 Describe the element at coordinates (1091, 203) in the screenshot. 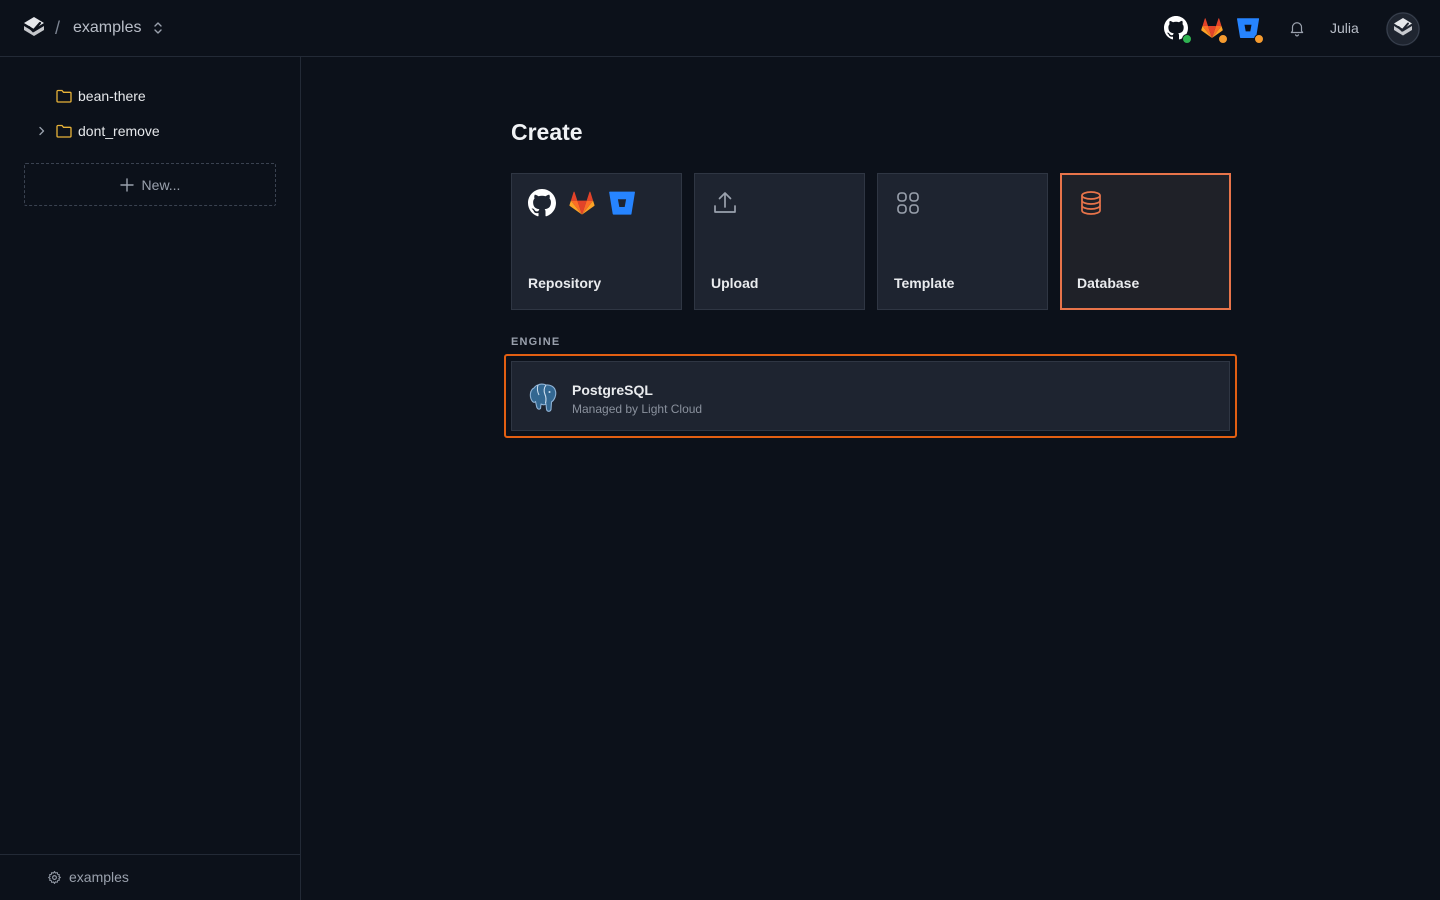

I see `database-icon` at that location.